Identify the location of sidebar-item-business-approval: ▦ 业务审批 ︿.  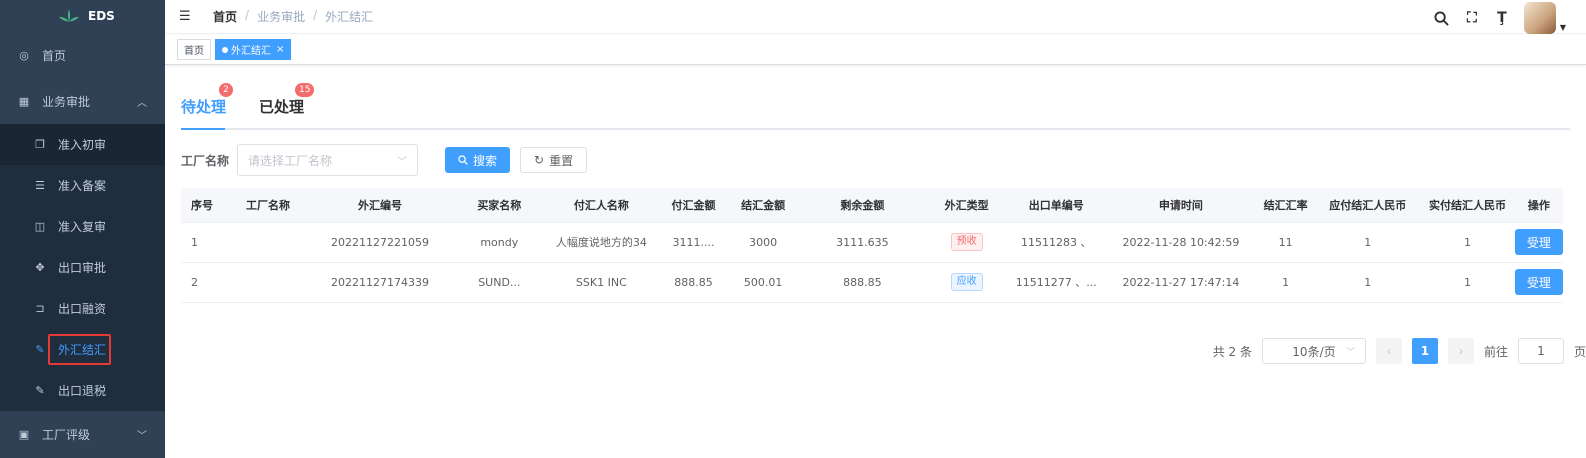
(82, 101).